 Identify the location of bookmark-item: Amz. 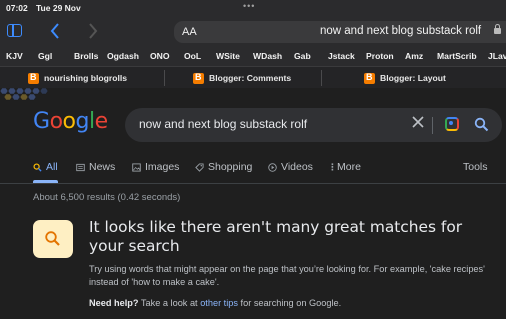
(414, 56).